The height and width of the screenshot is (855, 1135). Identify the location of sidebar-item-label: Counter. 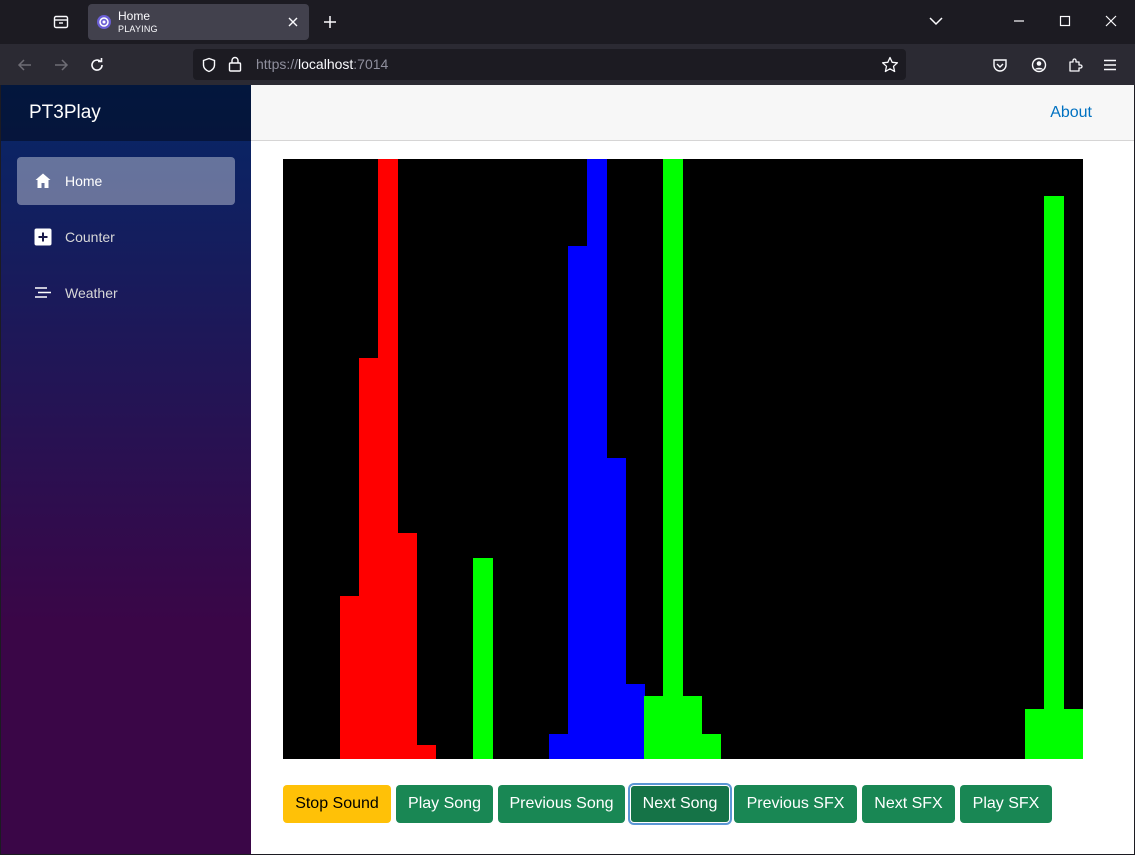
(90, 237).